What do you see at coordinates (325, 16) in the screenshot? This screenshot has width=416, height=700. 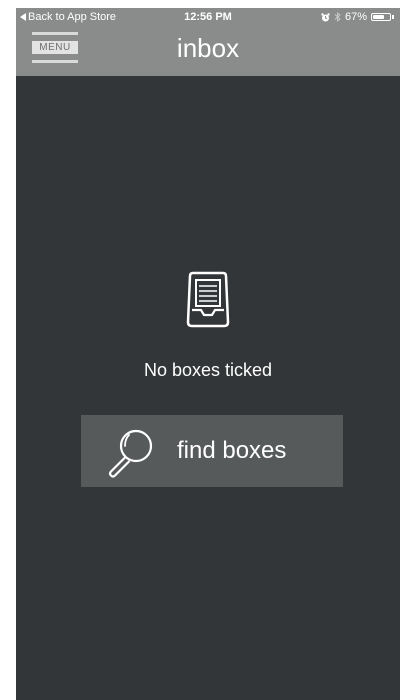 I see `alarm-icon` at bounding box center [325, 16].